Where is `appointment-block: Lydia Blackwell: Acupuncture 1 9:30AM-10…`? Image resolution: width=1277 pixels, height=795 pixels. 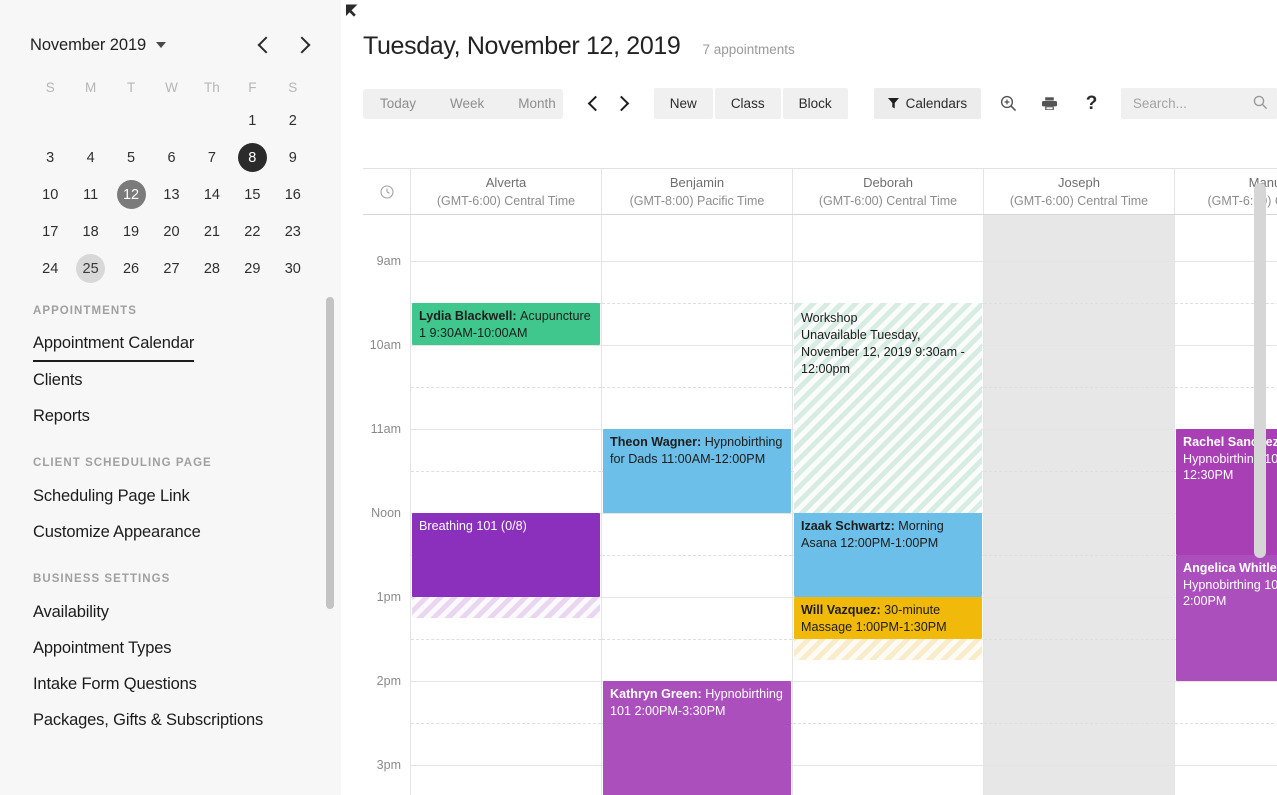
appointment-block: Lydia Blackwell: Acupuncture 1 9:30AM-10… is located at coordinates (506, 324).